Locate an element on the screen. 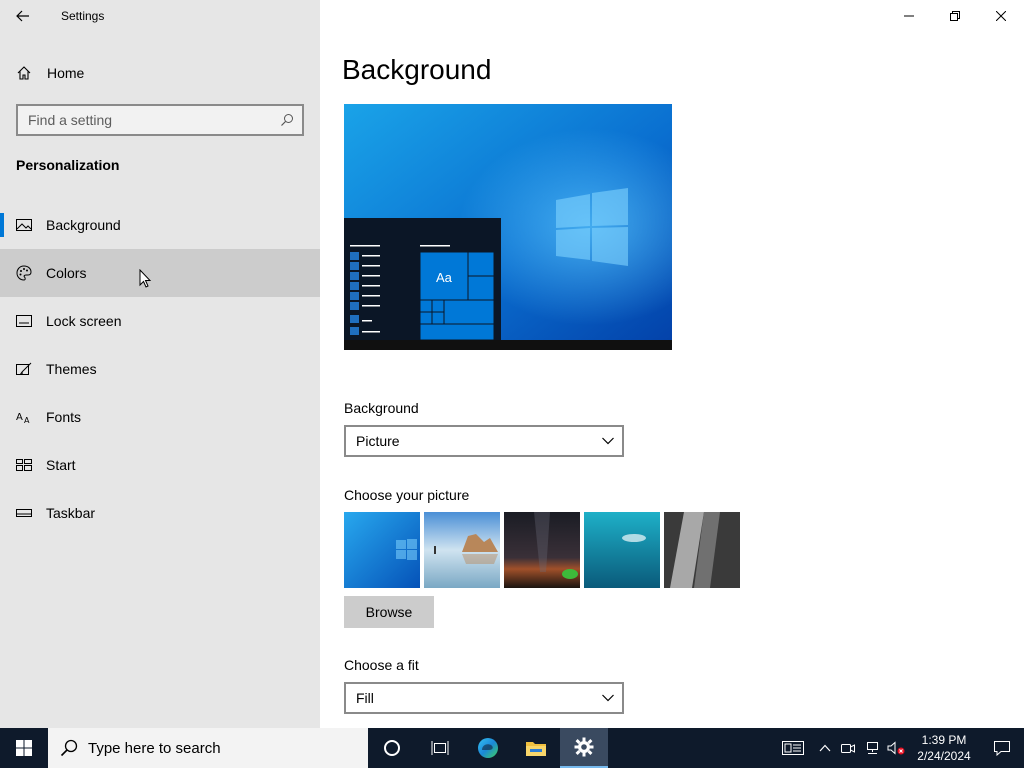 This screenshot has width=1024, height=768. sidebar-item-label: Background is located at coordinates (83, 225).